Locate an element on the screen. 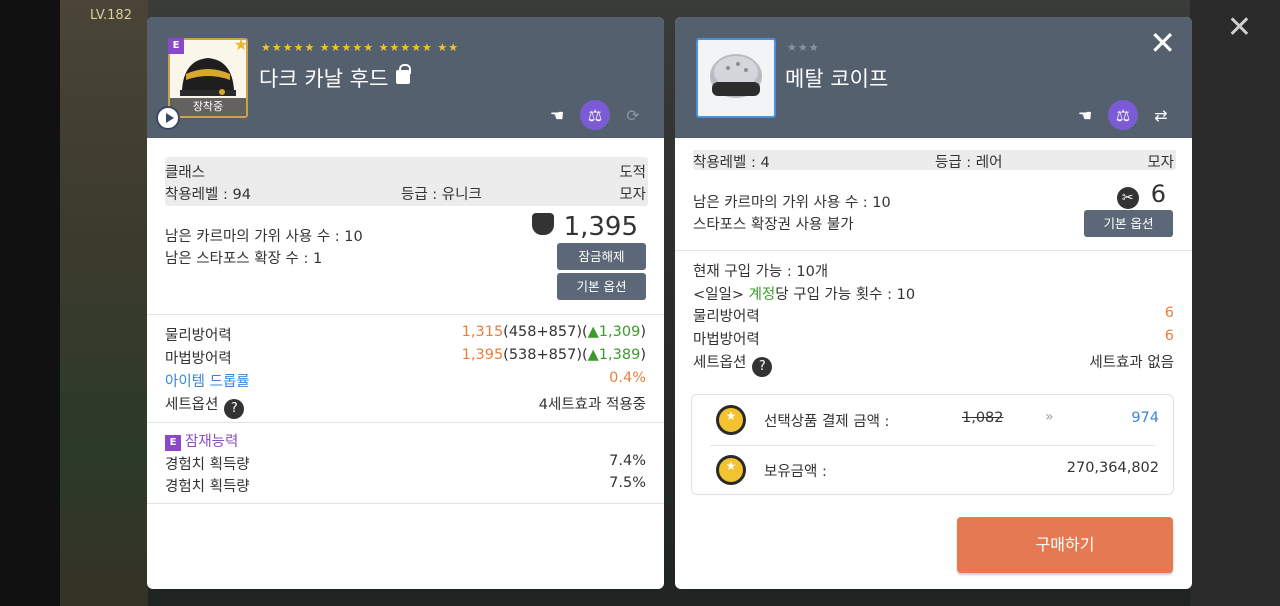  stat-total: 1,395 is located at coordinates (482, 355).